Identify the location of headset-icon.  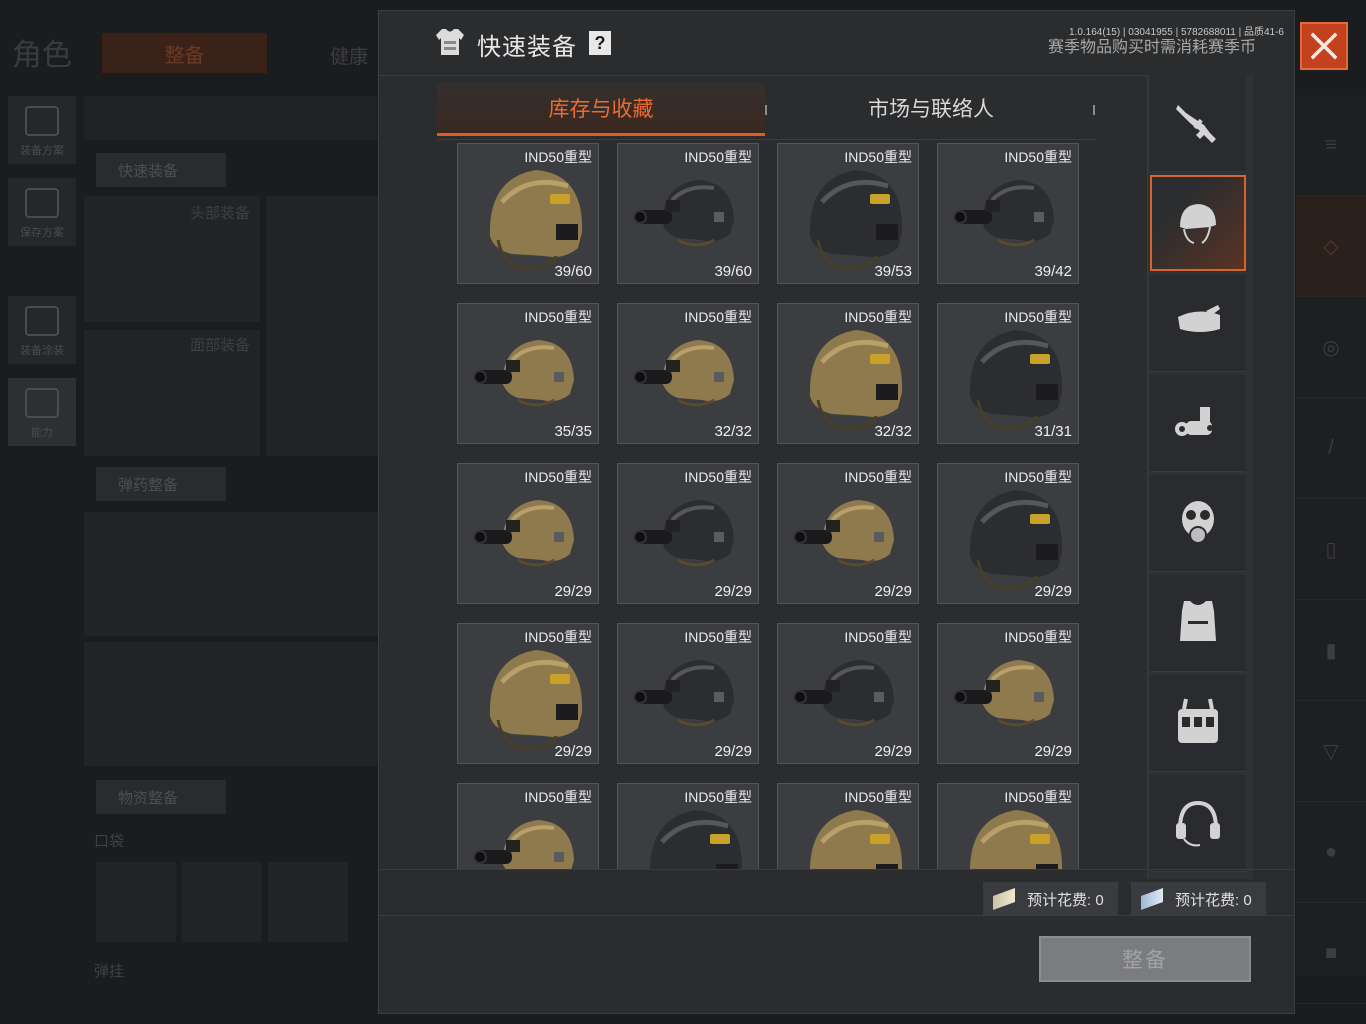
(1198, 823).